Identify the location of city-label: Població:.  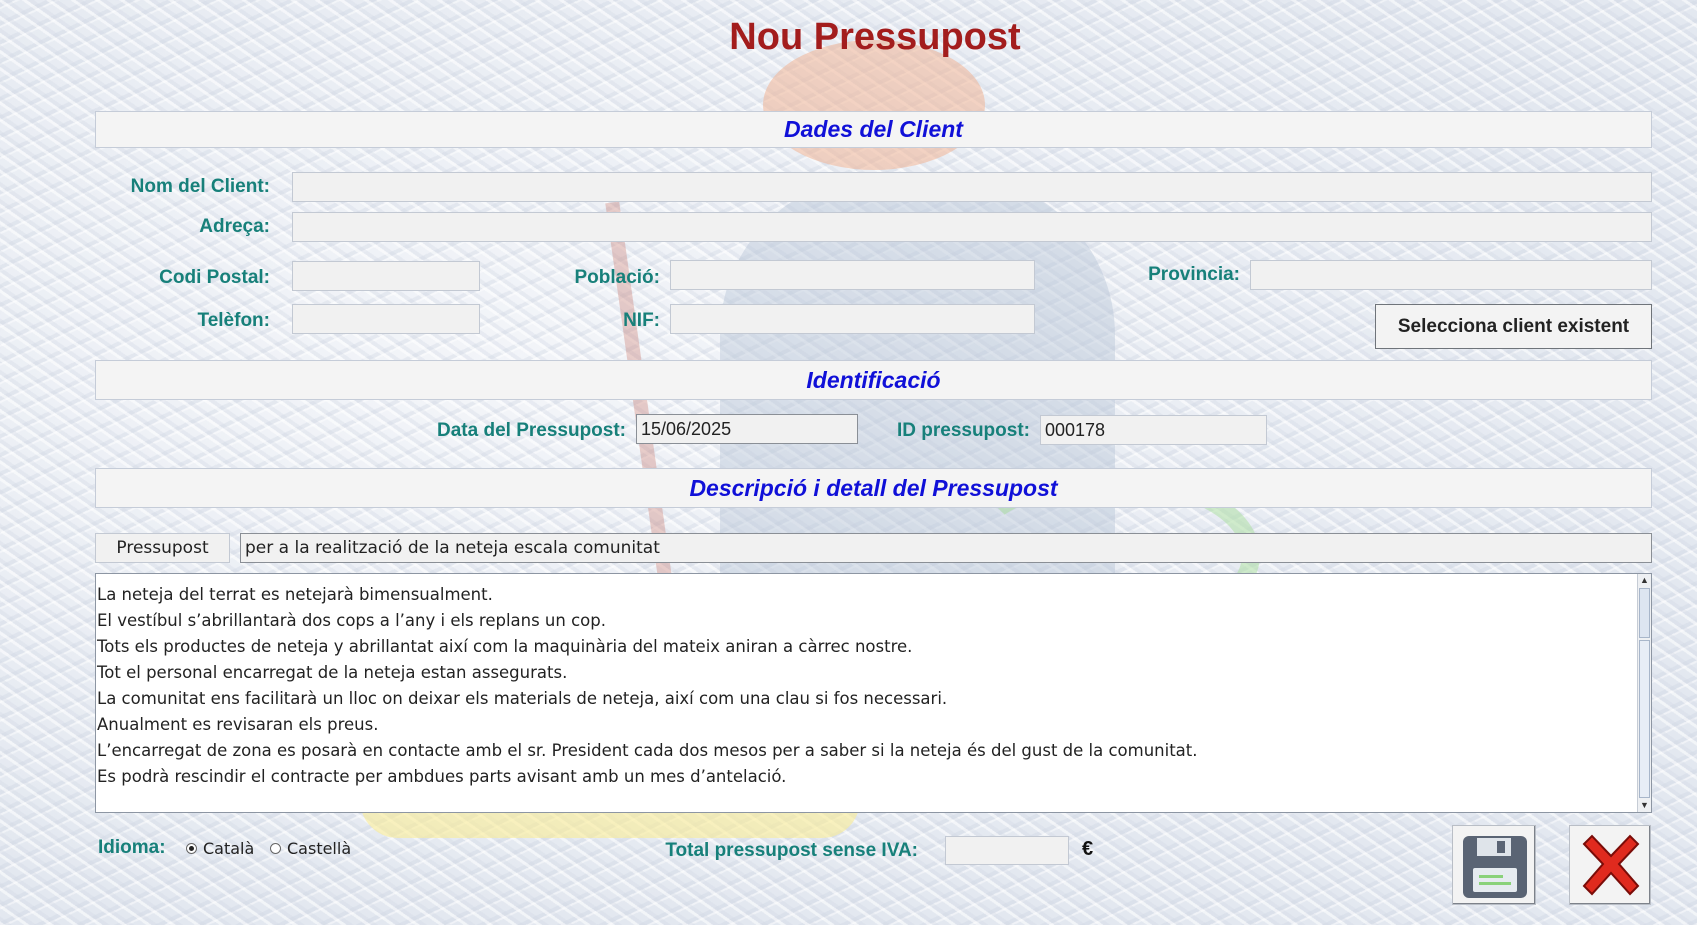
(617, 277).